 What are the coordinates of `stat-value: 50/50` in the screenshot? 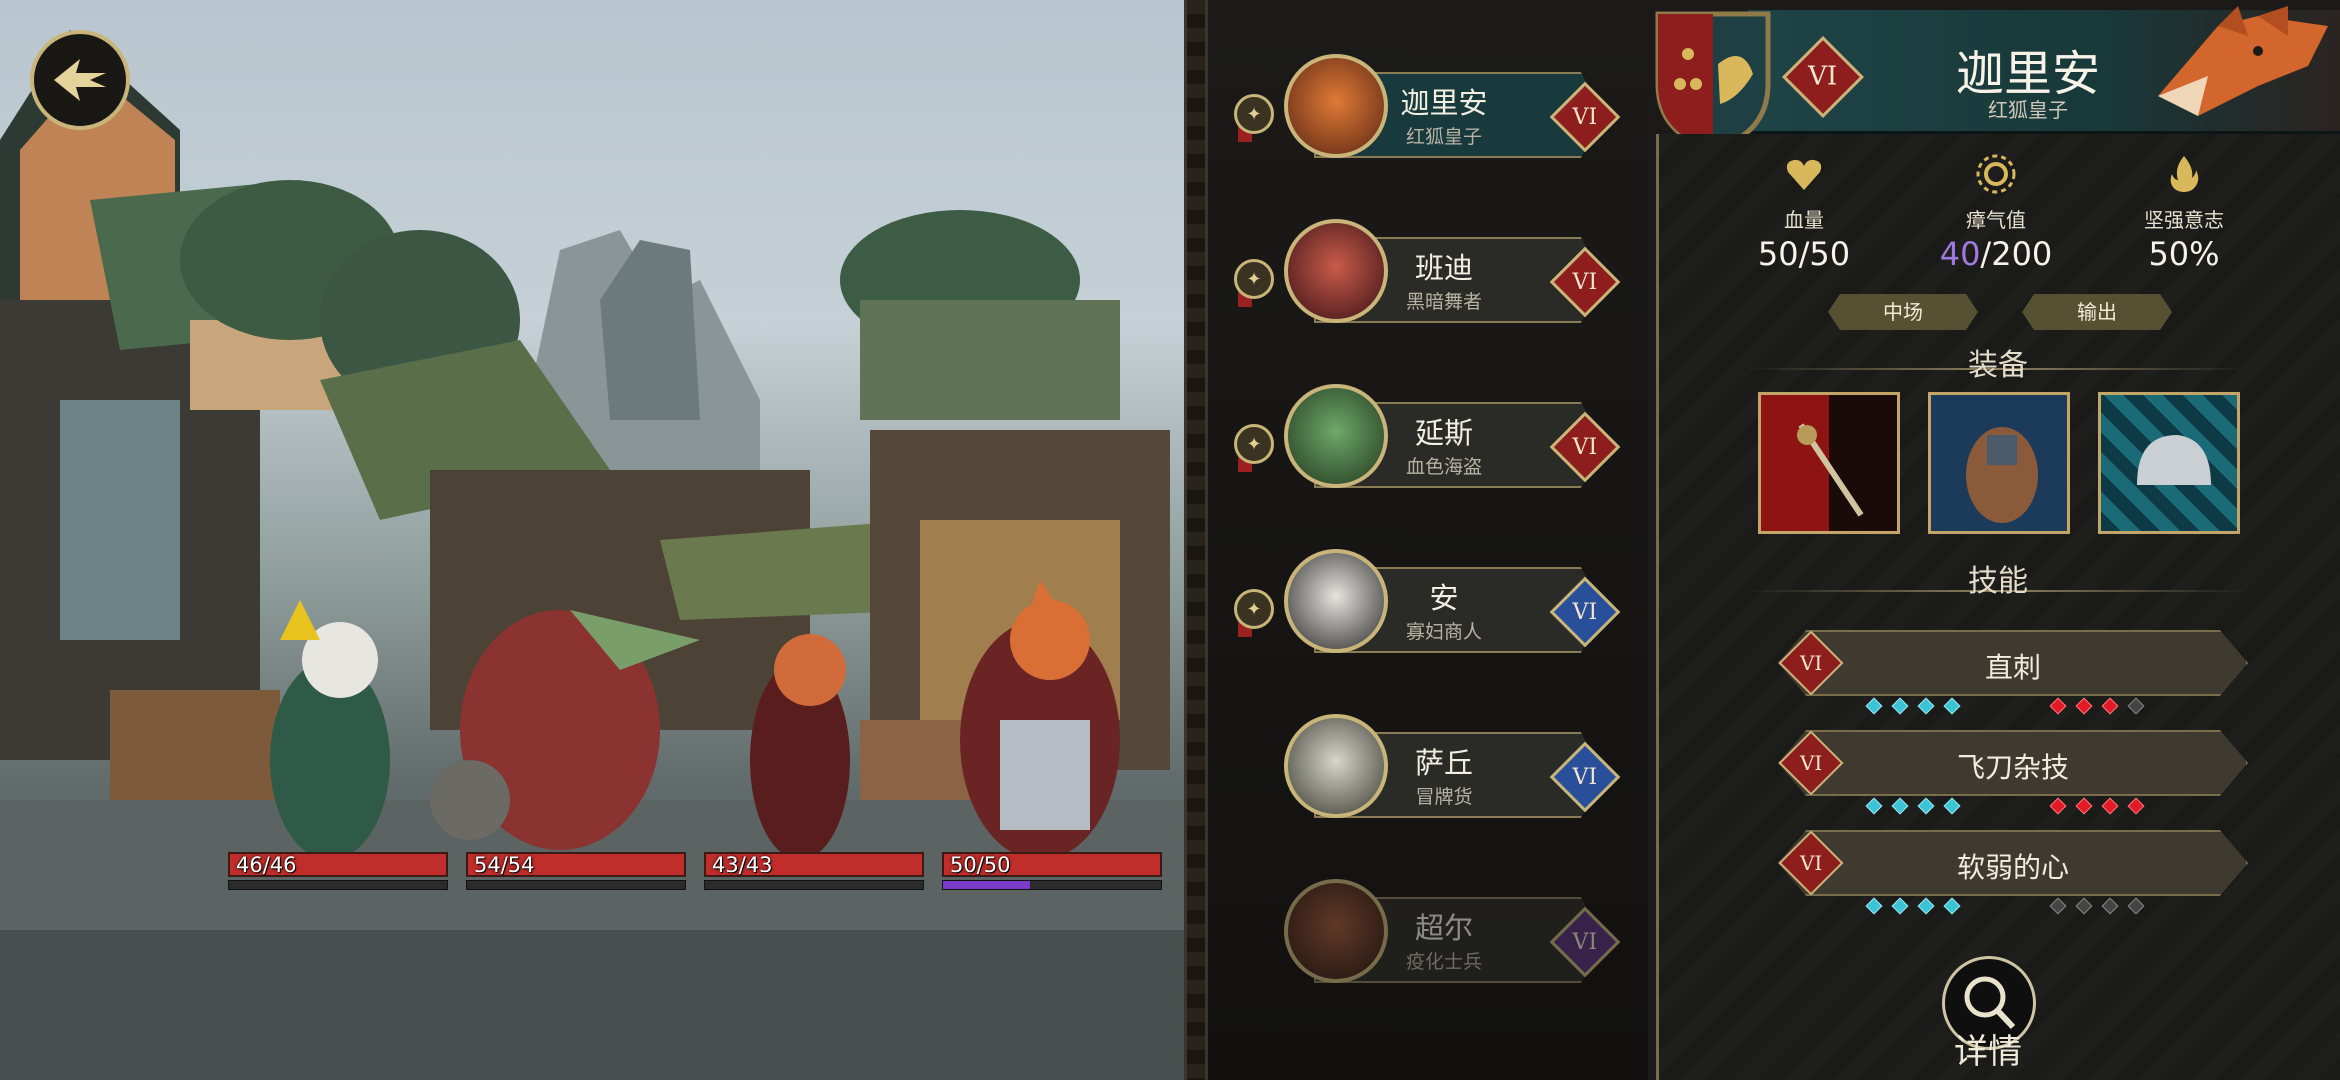 It's located at (1804, 254).